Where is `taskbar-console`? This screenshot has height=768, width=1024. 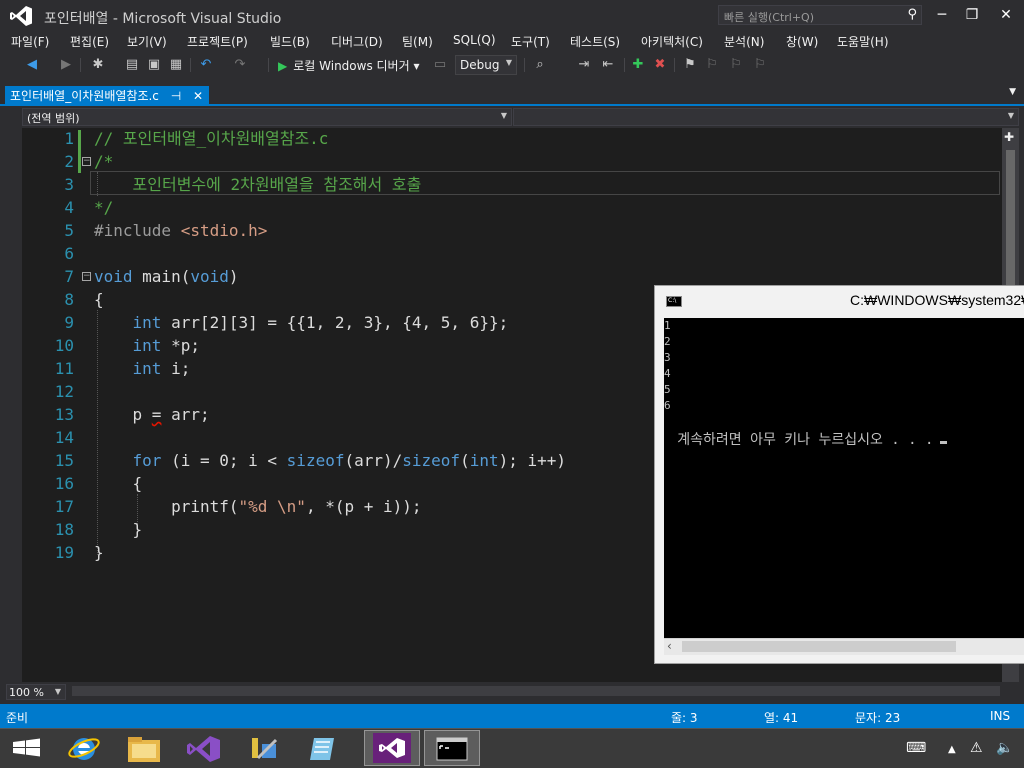 taskbar-console is located at coordinates (452, 748).